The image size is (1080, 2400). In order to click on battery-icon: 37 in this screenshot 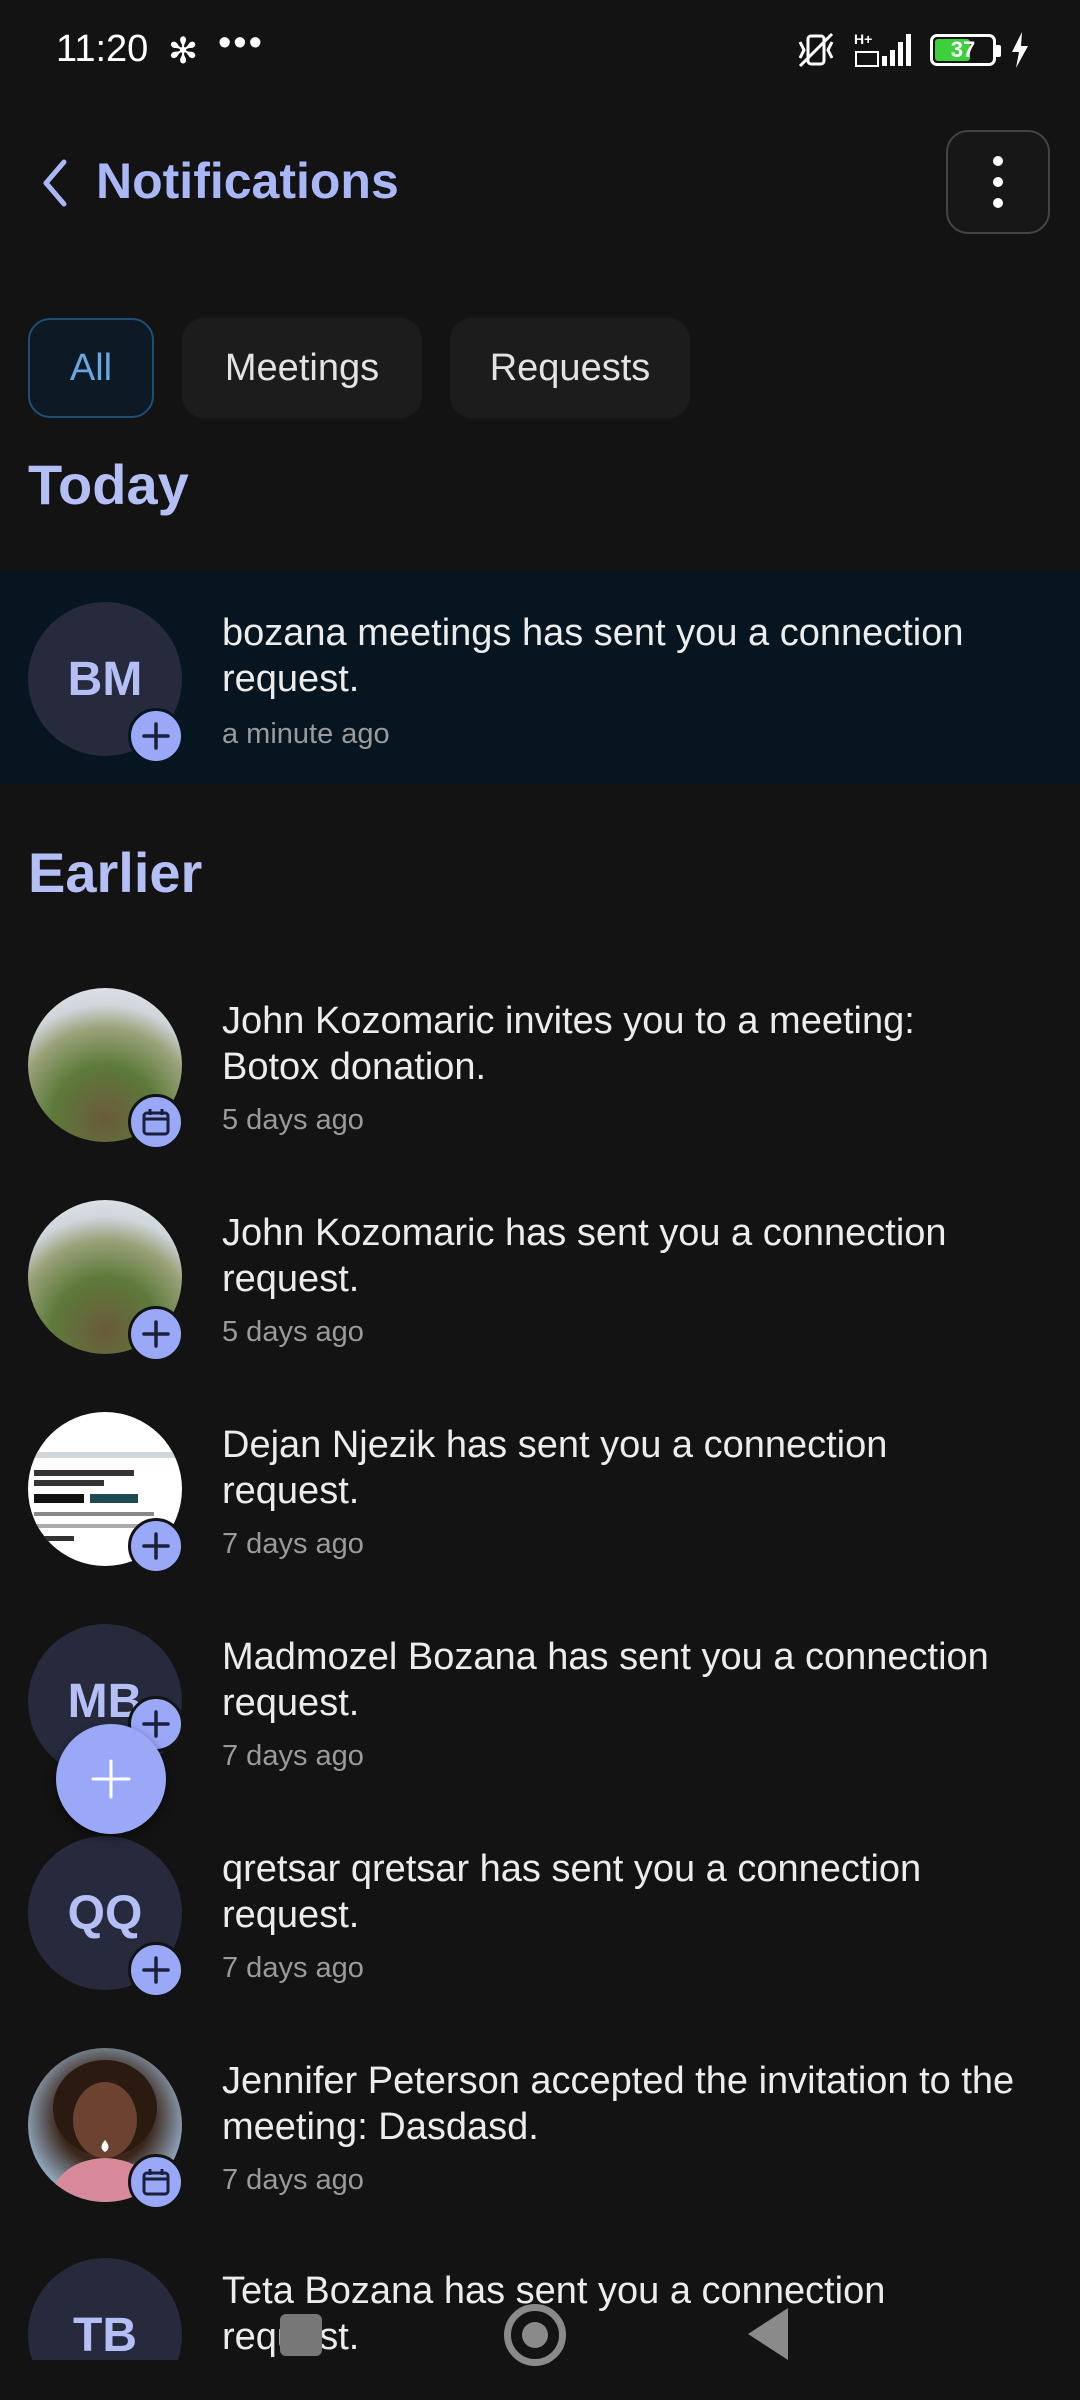, I will do `click(965, 50)`.